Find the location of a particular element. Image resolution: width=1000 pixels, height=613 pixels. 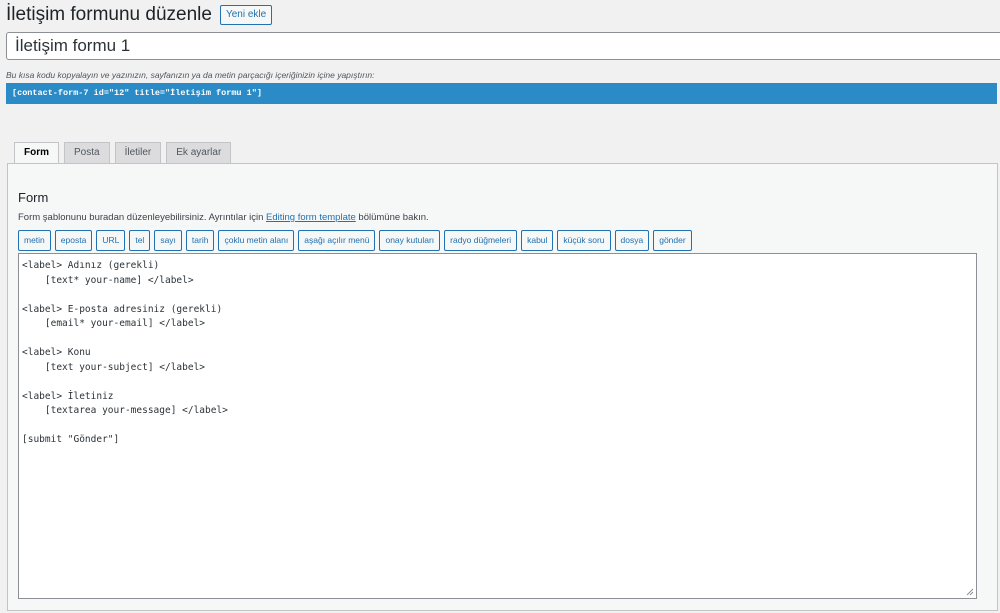

tag-button-url: URL is located at coordinates (111, 240).